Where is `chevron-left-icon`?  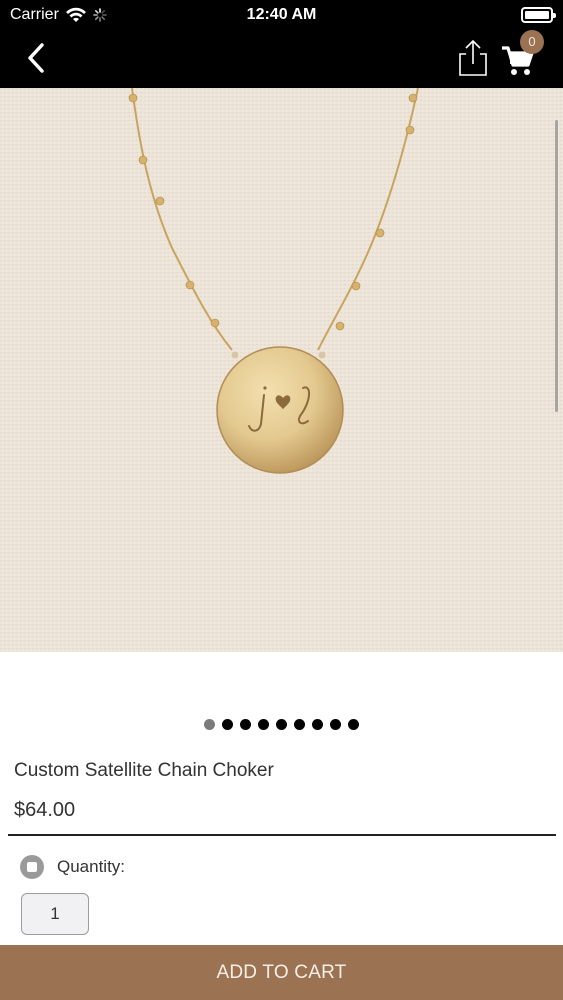
chevron-left-icon is located at coordinates (36, 58).